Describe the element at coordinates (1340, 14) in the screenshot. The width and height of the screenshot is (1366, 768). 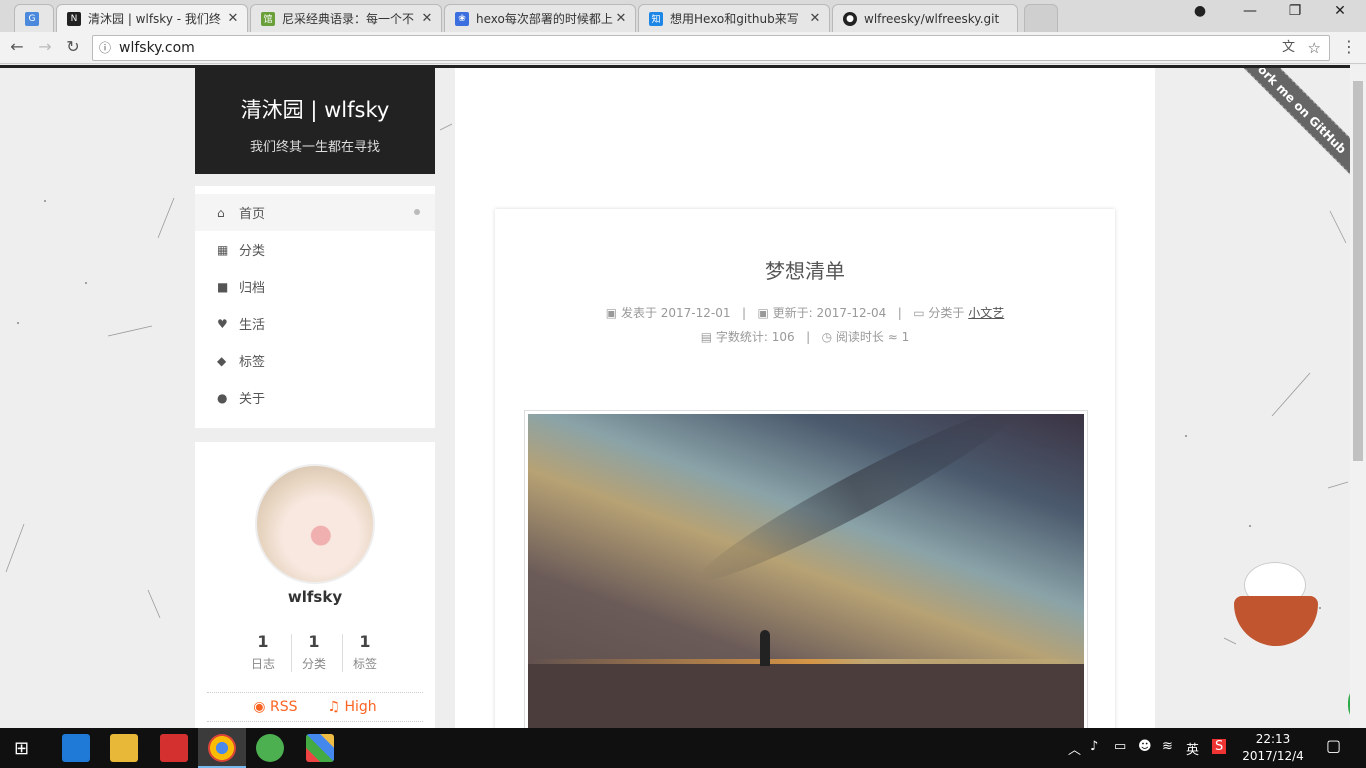
I see `close-window-button: ✕` at that location.